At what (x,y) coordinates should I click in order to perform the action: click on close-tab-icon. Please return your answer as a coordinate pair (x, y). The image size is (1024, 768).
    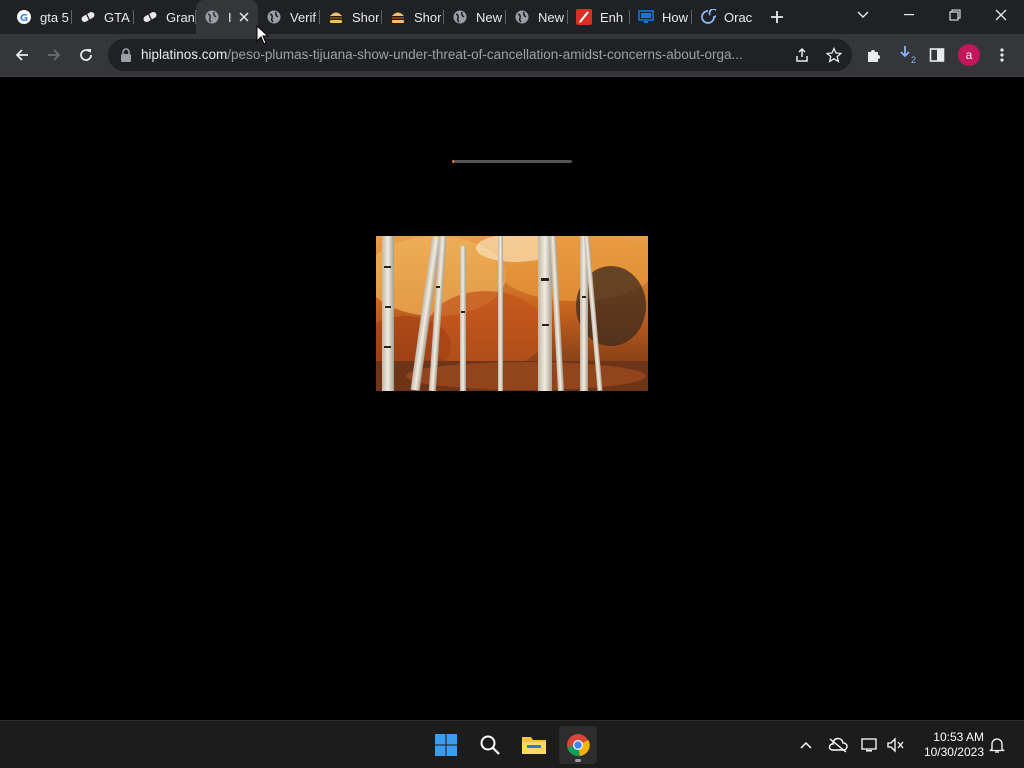
    Looking at the image, I should click on (244, 17).